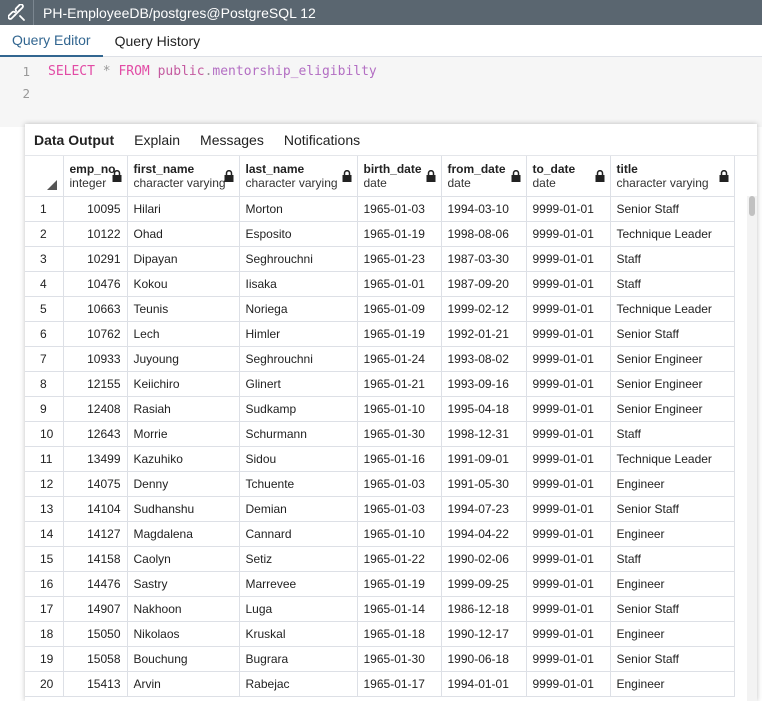 The width and height of the screenshot is (762, 701). What do you see at coordinates (298, 384) in the screenshot?
I see `cell-last-name: Glinert` at bounding box center [298, 384].